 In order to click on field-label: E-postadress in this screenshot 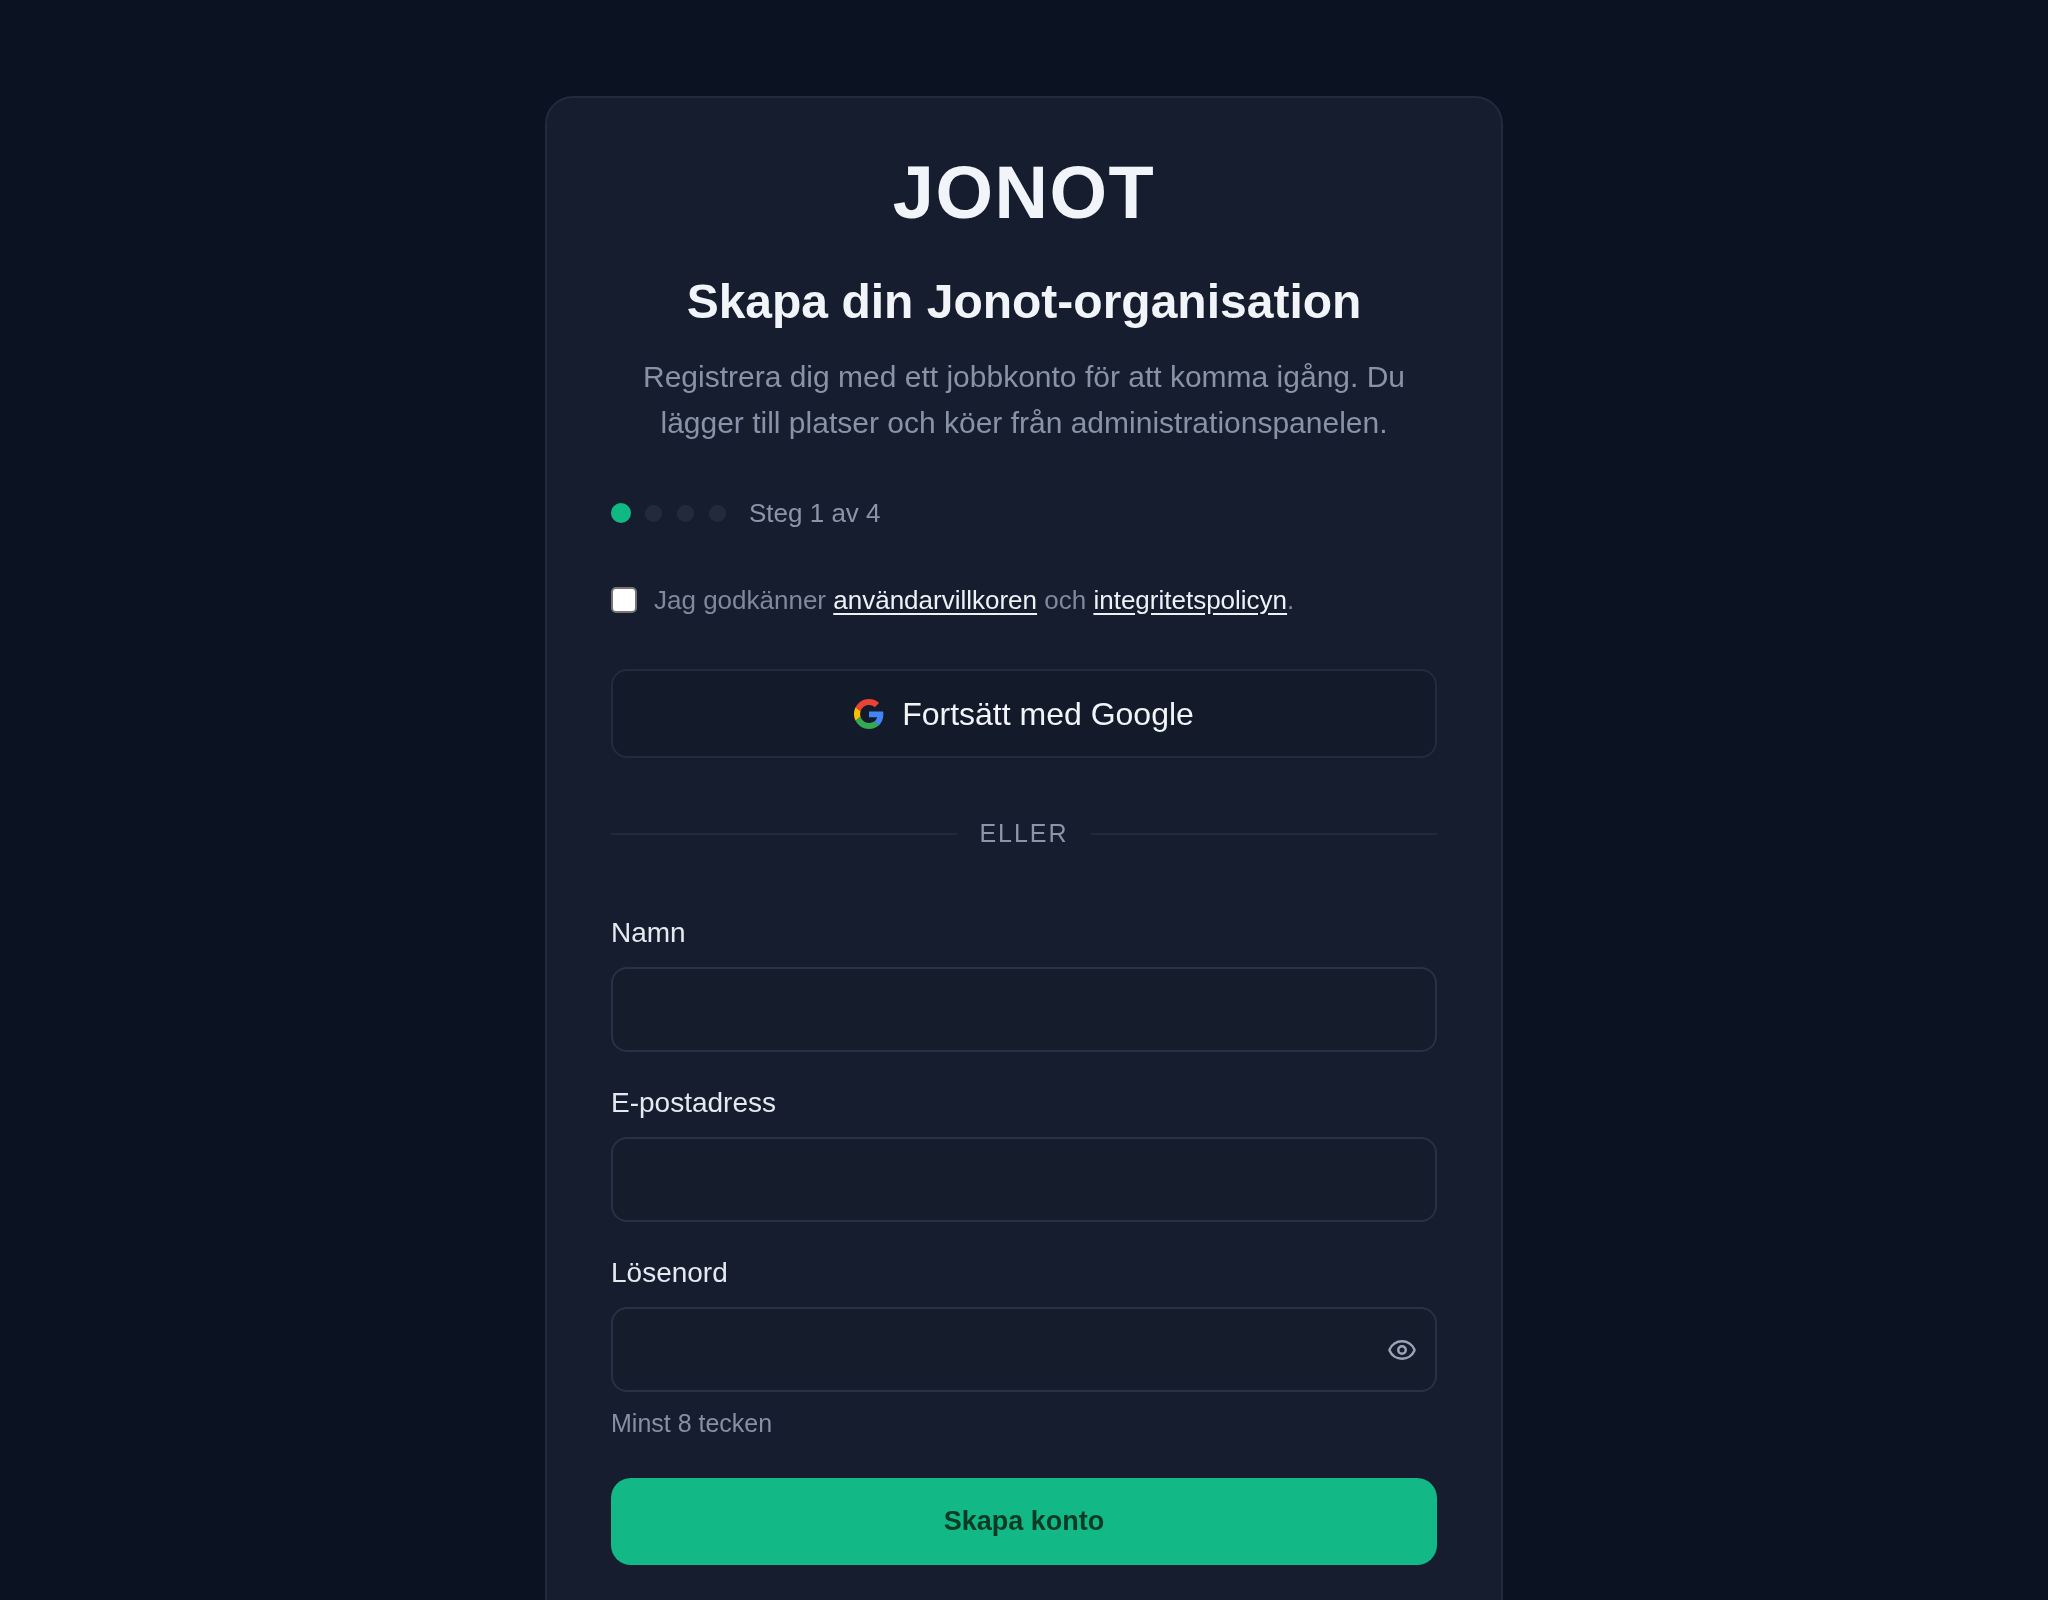, I will do `click(693, 1103)`.